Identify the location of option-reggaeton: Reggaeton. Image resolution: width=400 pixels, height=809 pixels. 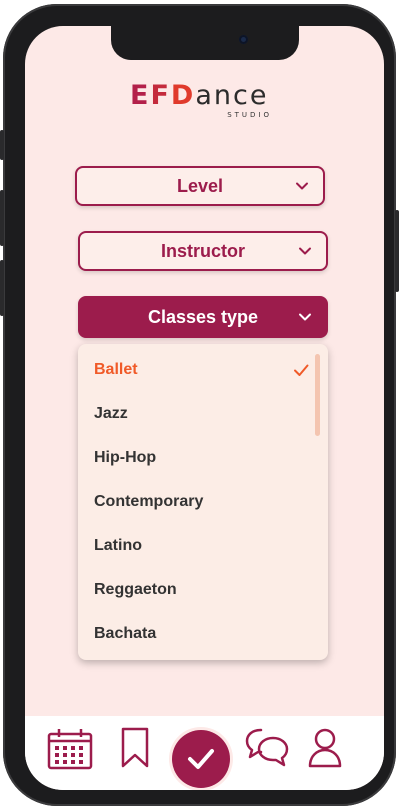
(135, 590).